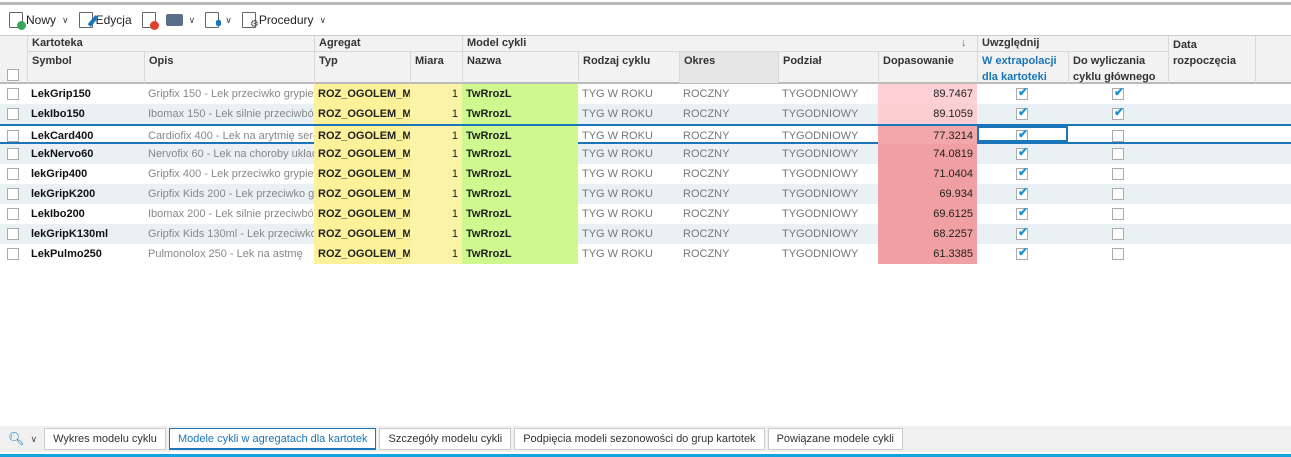 This screenshot has height=457, width=1291. What do you see at coordinates (628, 67) in the screenshot?
I see `col-rodzaj: Rodzaj cyklu` at bounding box center [628, 67].